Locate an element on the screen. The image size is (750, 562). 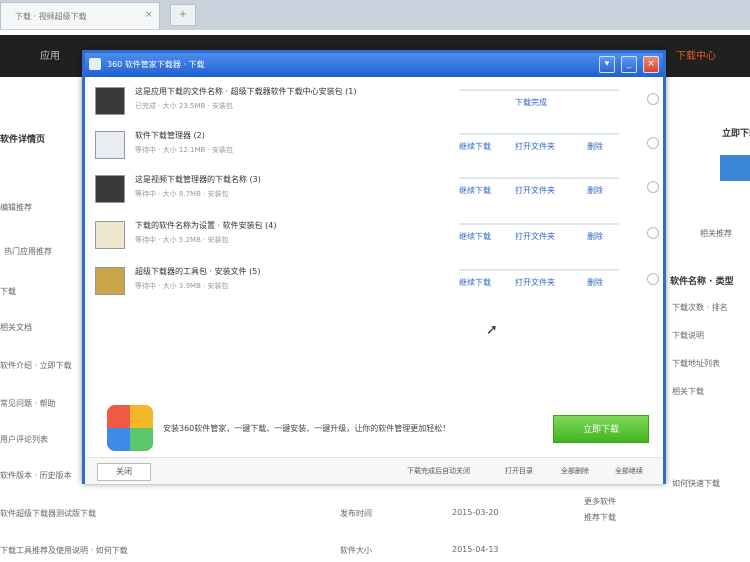
file-name: 软件下载管理器 (2) is located at coordinates (170, 135).